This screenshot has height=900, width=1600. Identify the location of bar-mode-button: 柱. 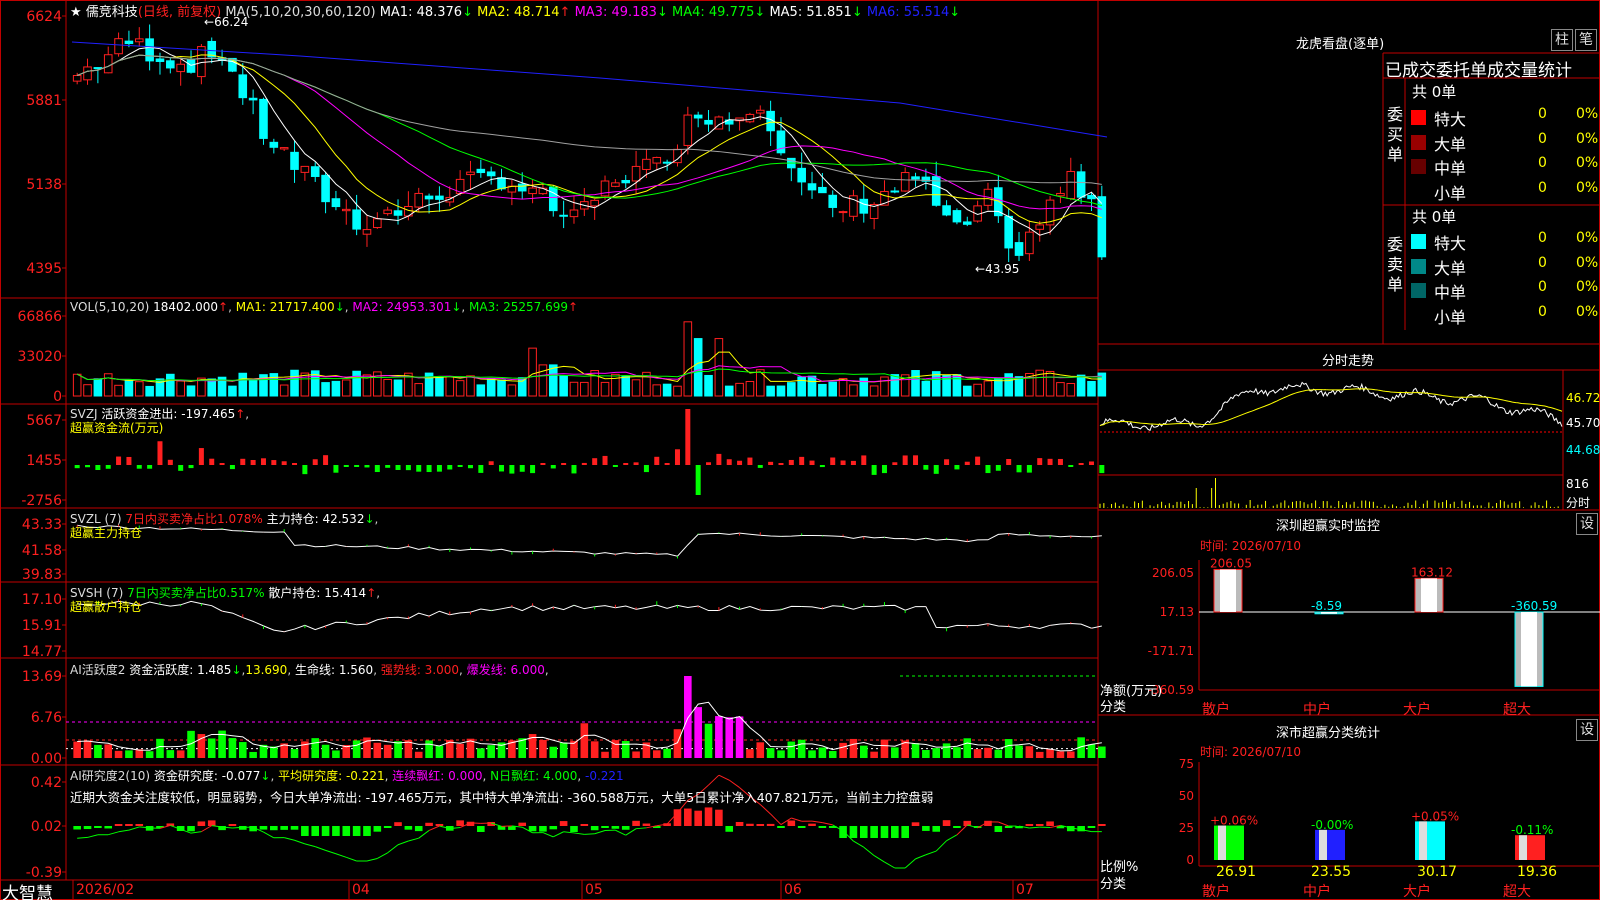
(1562, 40).